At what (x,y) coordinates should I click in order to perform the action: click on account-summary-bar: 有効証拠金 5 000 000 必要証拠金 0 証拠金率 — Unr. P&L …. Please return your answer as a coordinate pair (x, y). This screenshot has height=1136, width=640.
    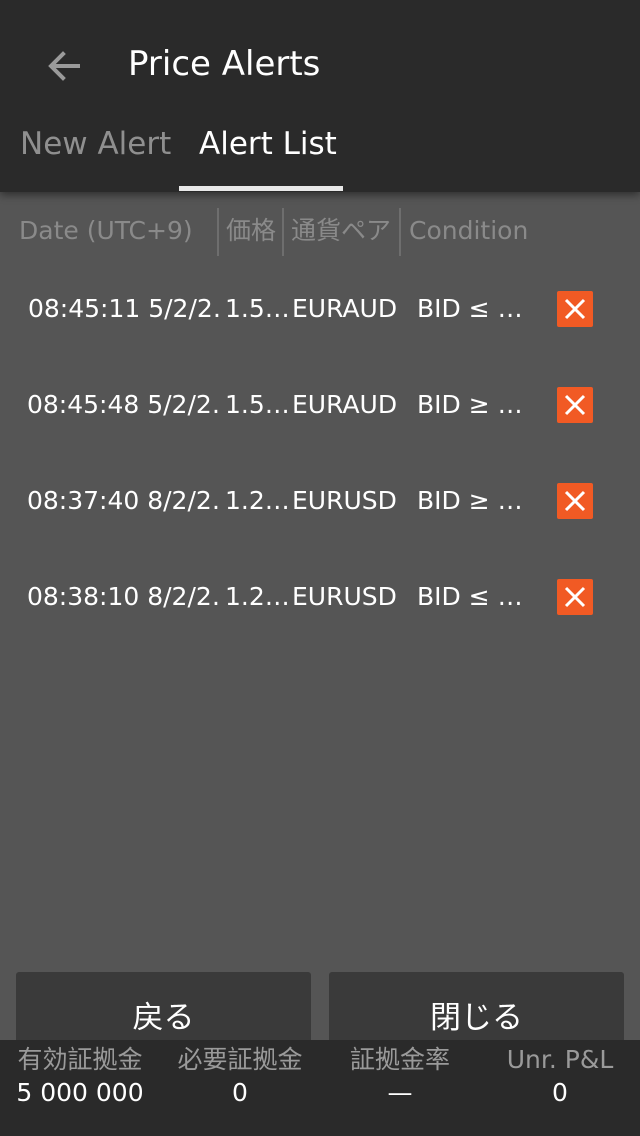
    Looking at the image, I should click on (320, 1088).